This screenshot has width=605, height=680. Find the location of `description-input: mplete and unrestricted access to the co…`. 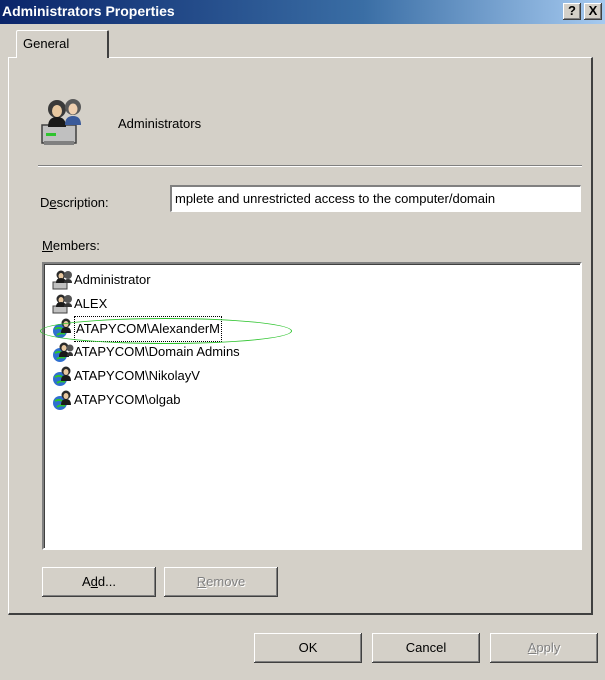

description-input: mplete and unrestricted access to the co… is located at coordinates (375, 198).